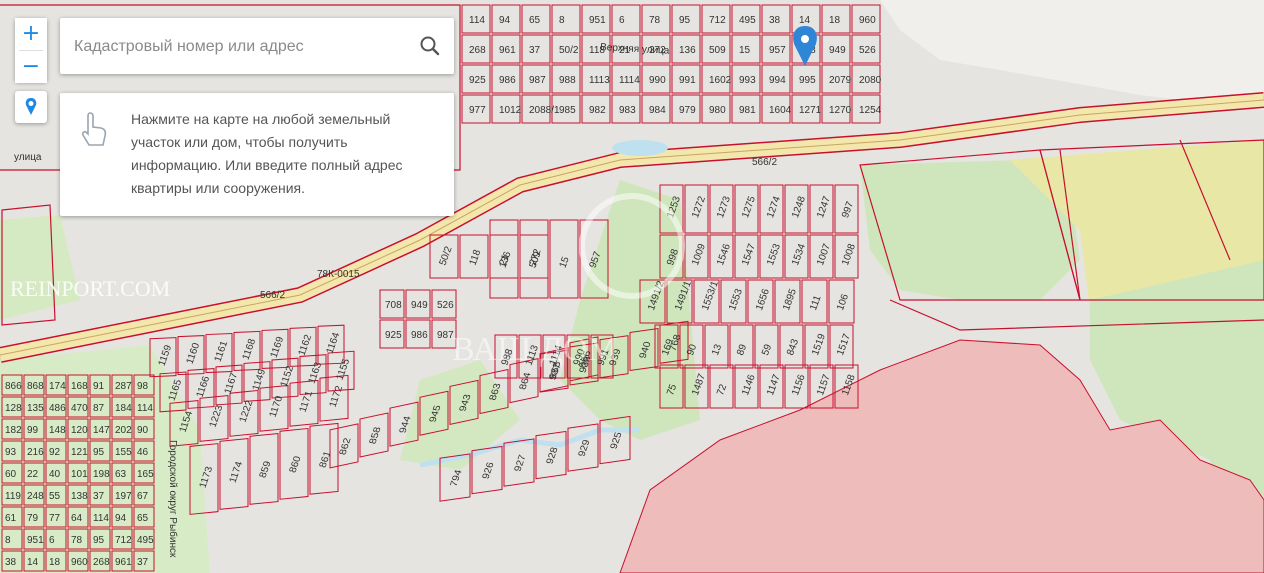 The width and height of the screenshot is (1264, 573). What do you see at coordinates (535, 349) in the screenshot?
I see `watermark-center: ВАШ ДОМ` at bounding box center [535, 349].